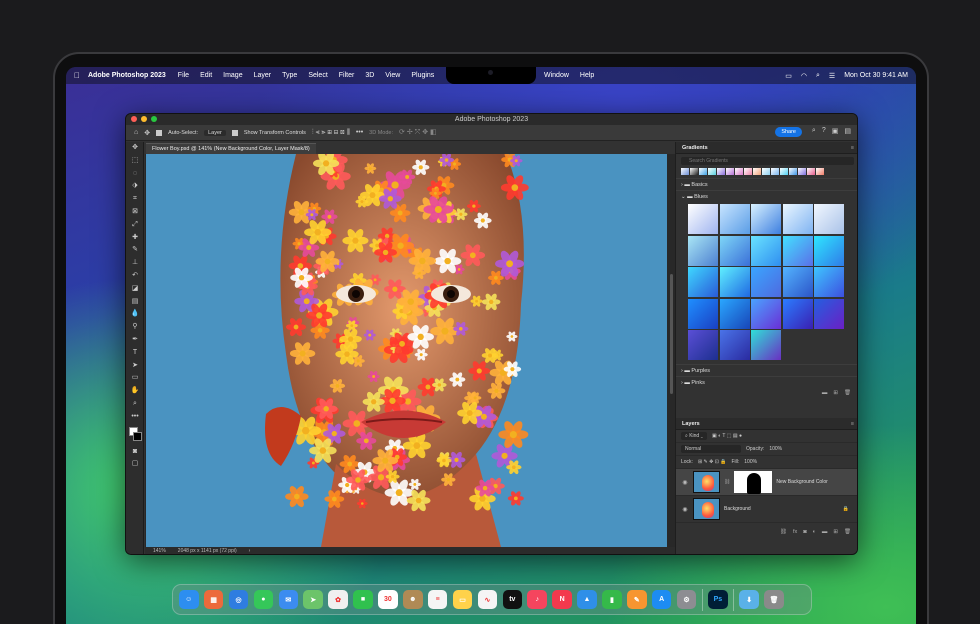  Describe the element at coordinates (766, 482) in the screenshot. I see `layer-new-background-color: ◉ ⛓ New Background Color` at that location.